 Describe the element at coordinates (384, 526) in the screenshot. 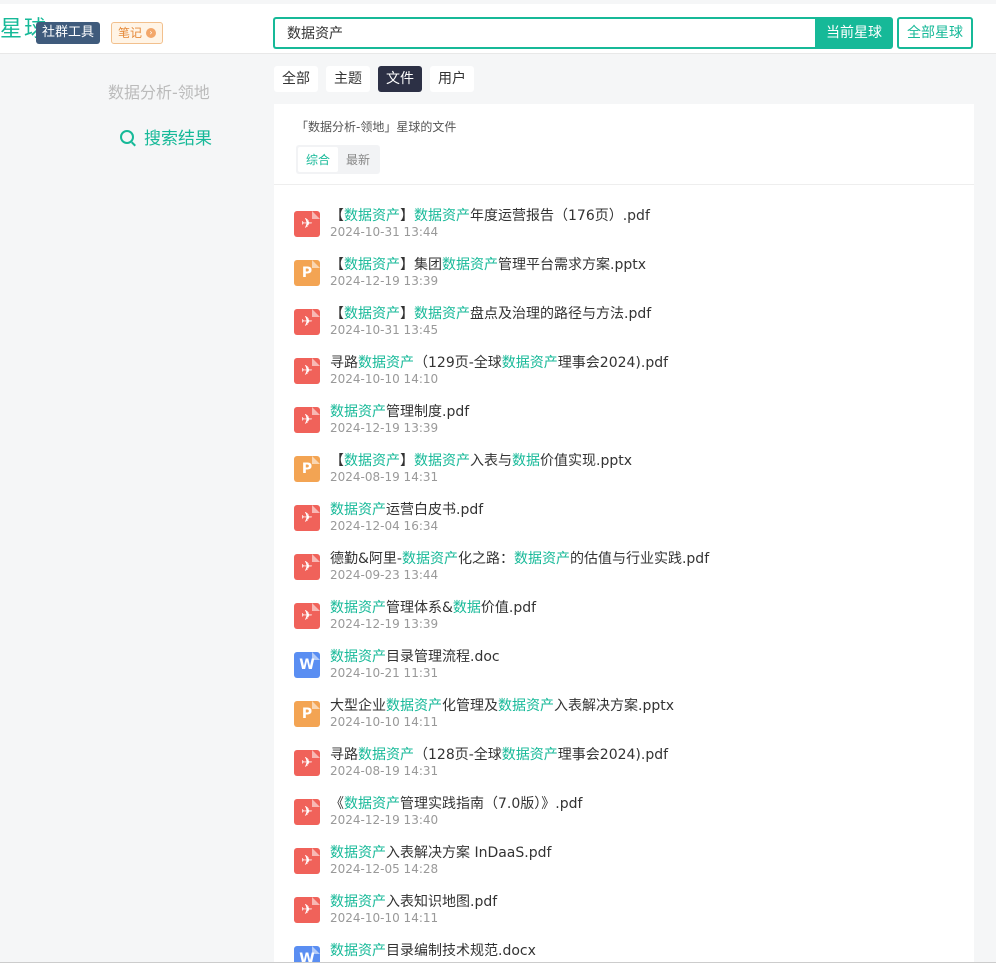

I see `file-timestamp: 2024-12-04 16:34` at that location.